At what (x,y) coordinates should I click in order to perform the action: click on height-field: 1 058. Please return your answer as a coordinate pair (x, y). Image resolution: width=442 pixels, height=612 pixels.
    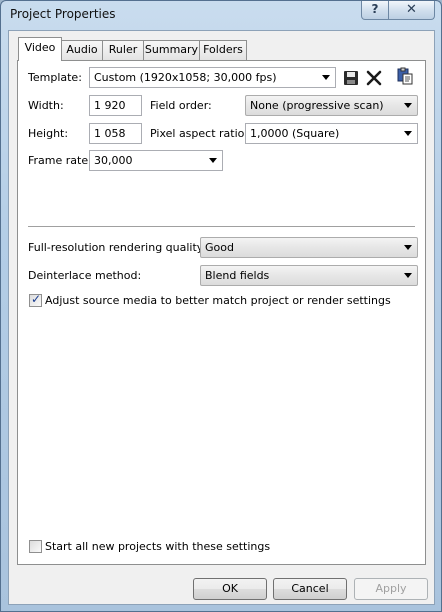
    Looking at the image, I should click on (115, 133).